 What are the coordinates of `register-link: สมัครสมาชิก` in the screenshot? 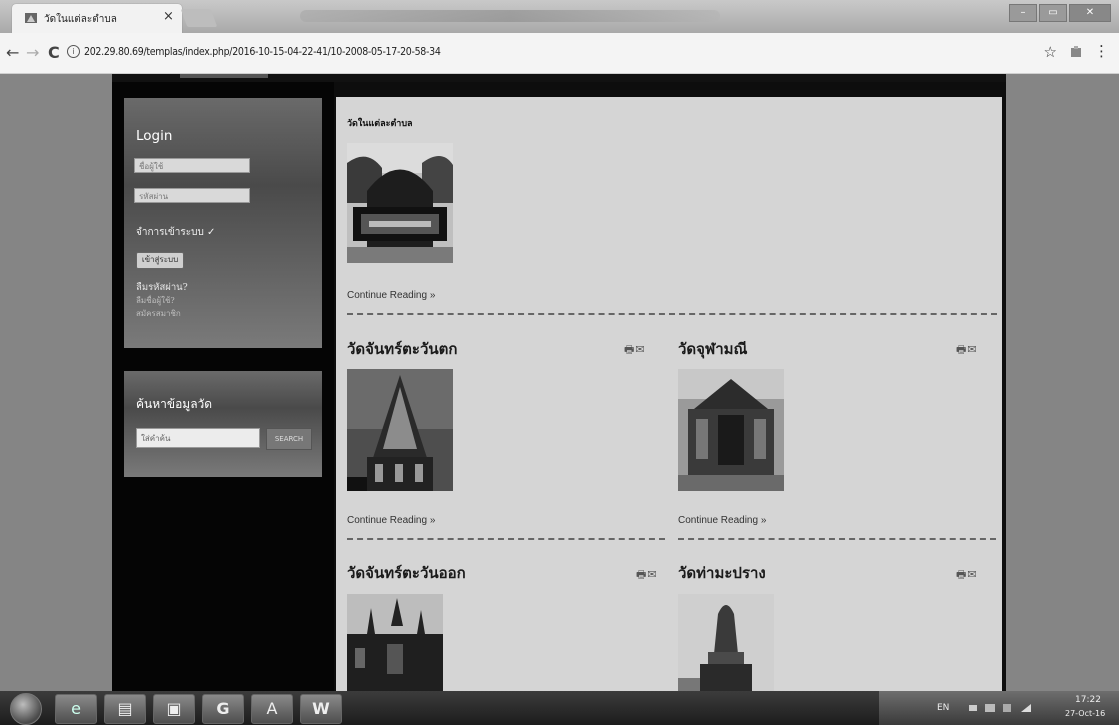 It's located at (158, 313).